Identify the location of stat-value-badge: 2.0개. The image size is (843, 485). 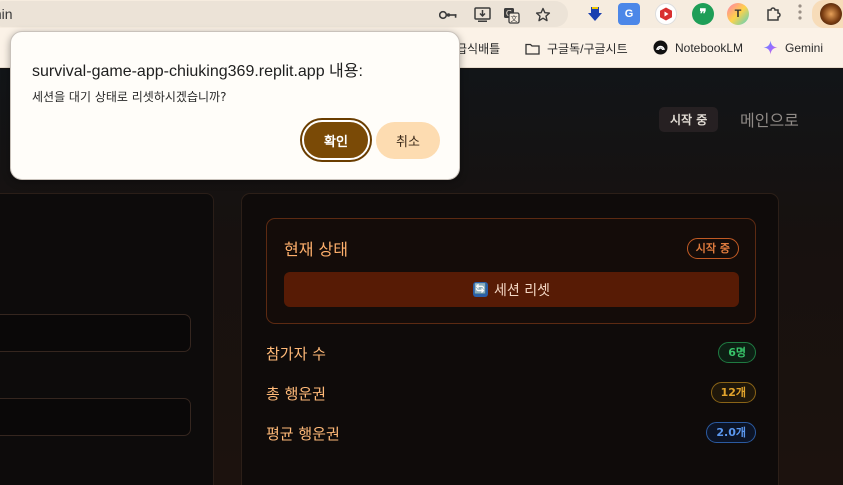
(731, 432).